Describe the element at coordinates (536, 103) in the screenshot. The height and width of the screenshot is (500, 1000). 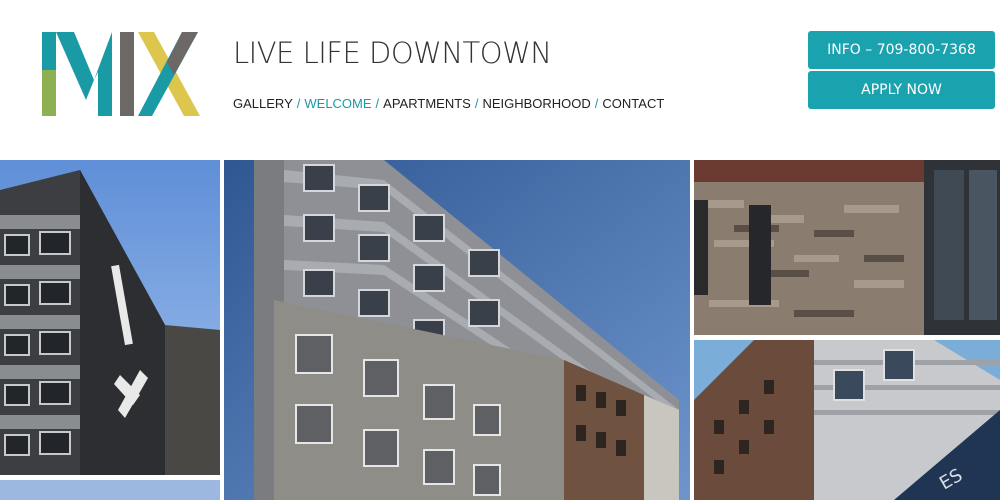
I see `nav-neighborhood: NEIGHBORHOOD` at that location.